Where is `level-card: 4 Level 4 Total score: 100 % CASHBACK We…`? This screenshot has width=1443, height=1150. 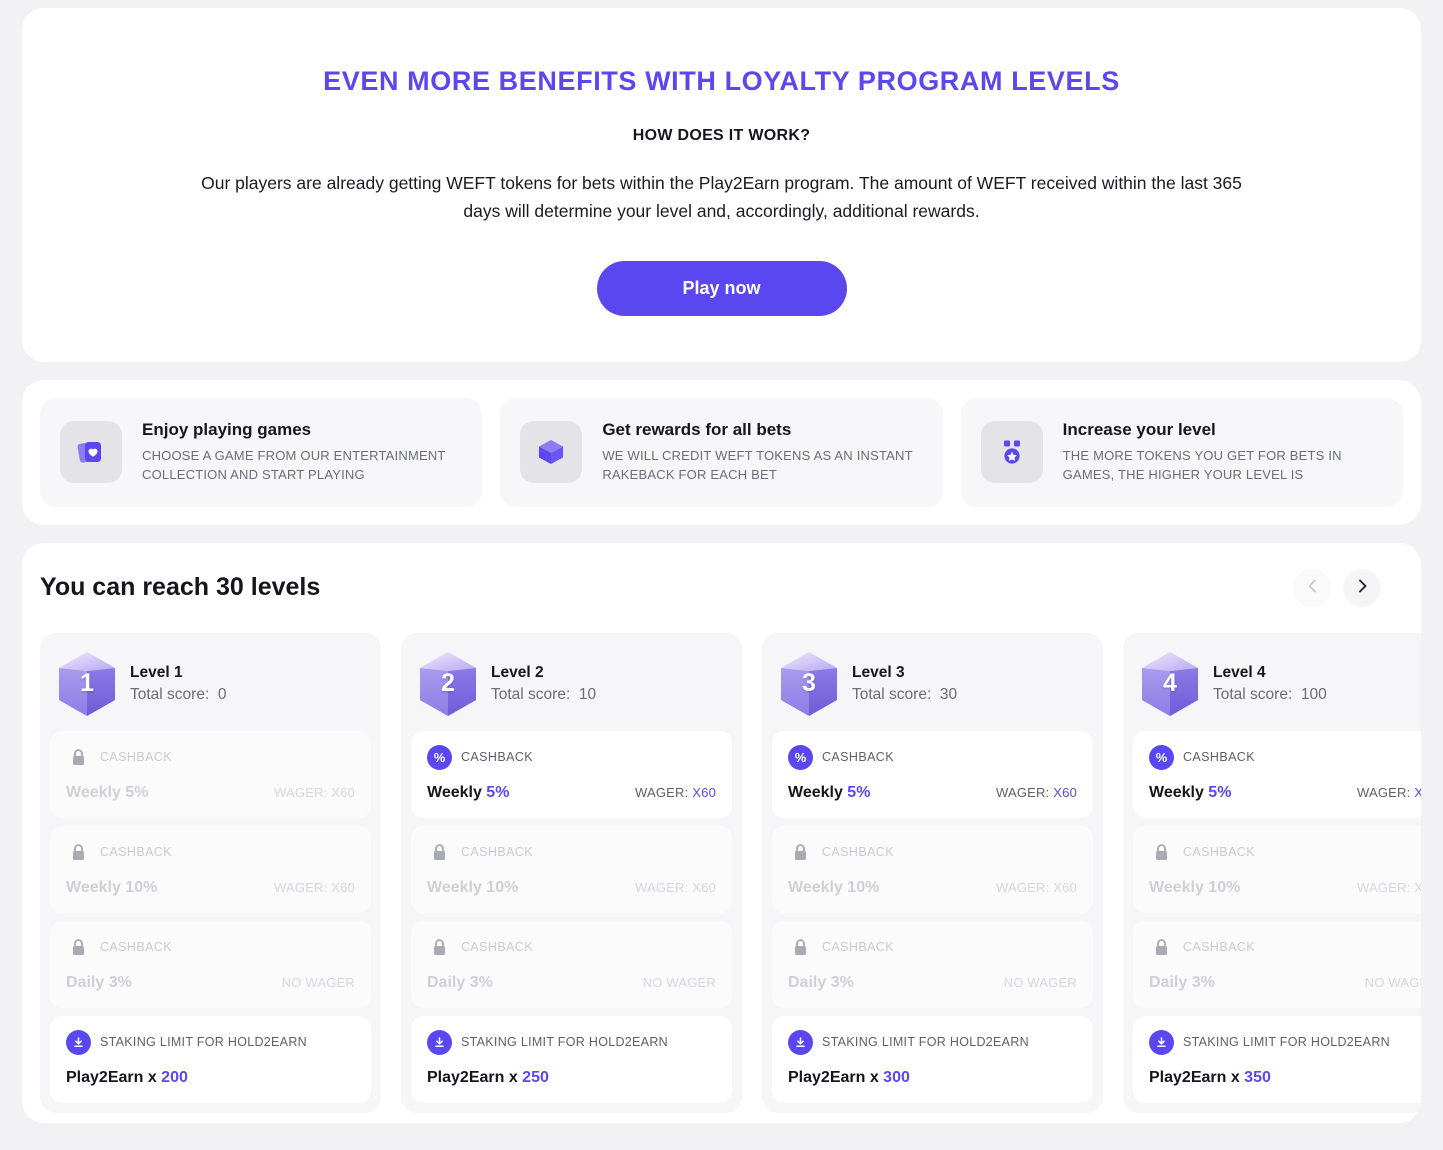
level-card: 4 Level 4 Total score: 100 % CASHBACK We… is located at coordinates (1272, 872).